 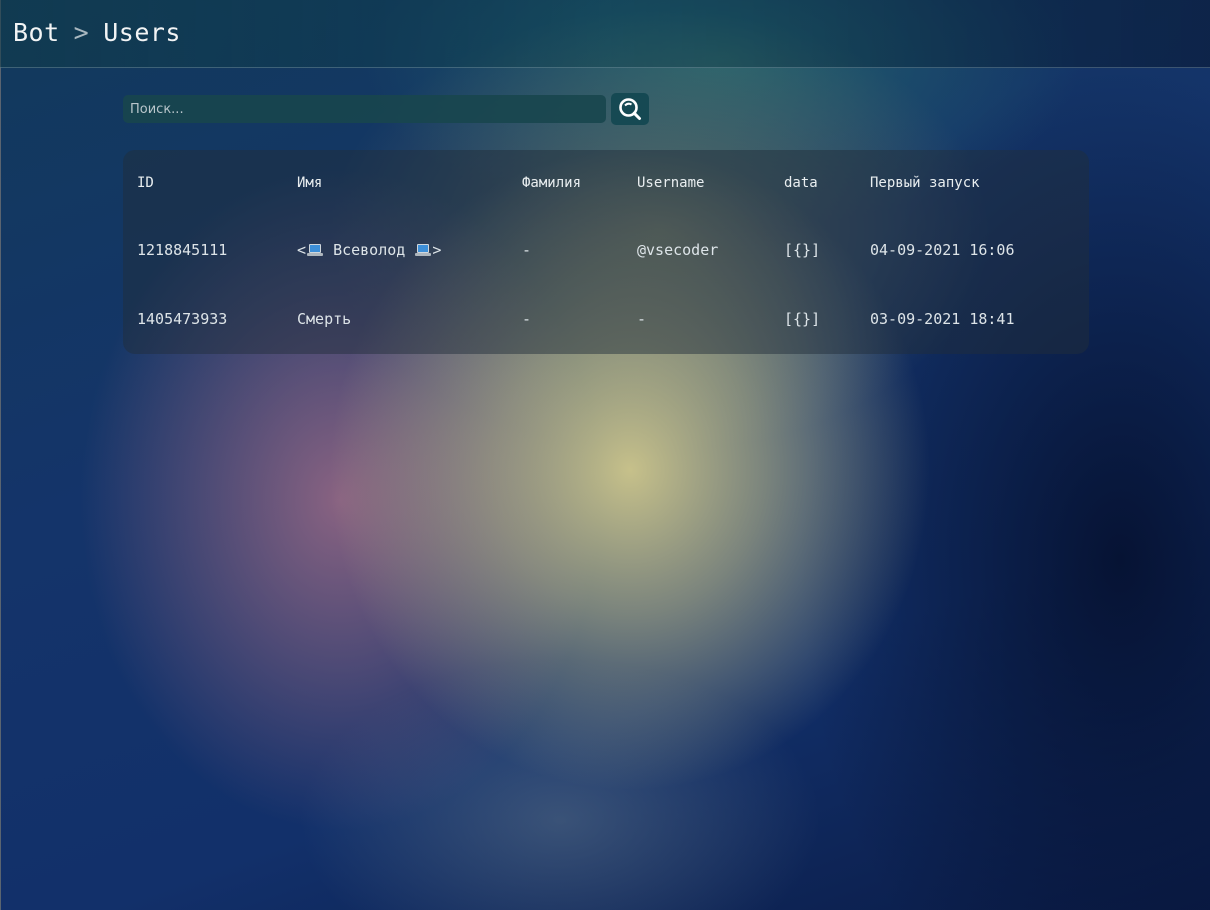 What do you see at coordinates (302, 250) in the screenshot?
I see `name-prefix: <` at bounding box center [302, 250].